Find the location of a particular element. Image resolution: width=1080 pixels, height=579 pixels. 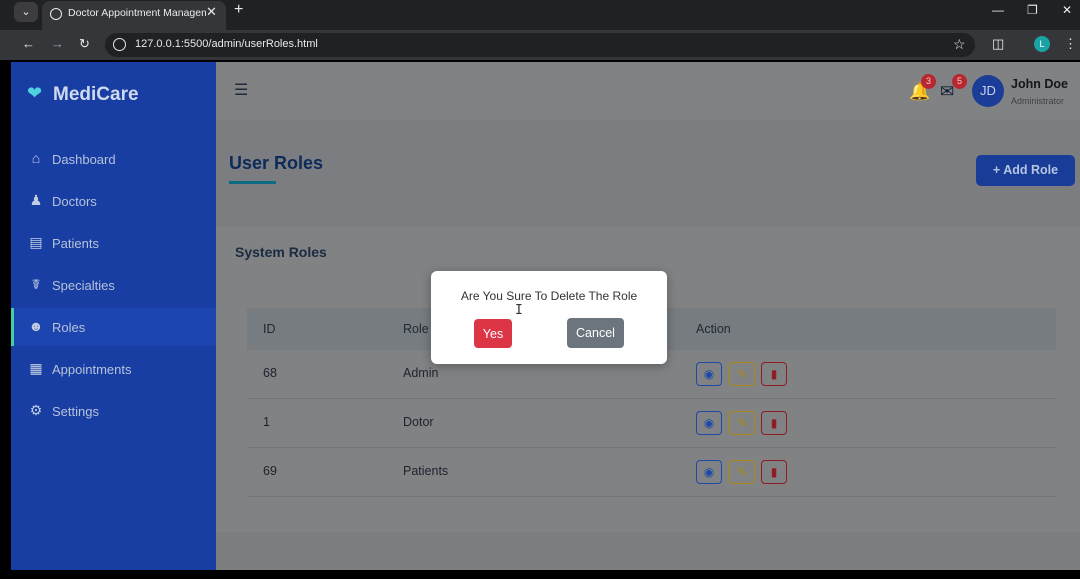

table-row: 69 Patients ◉ ✎ ▮ is located at coordinates (651, 472).